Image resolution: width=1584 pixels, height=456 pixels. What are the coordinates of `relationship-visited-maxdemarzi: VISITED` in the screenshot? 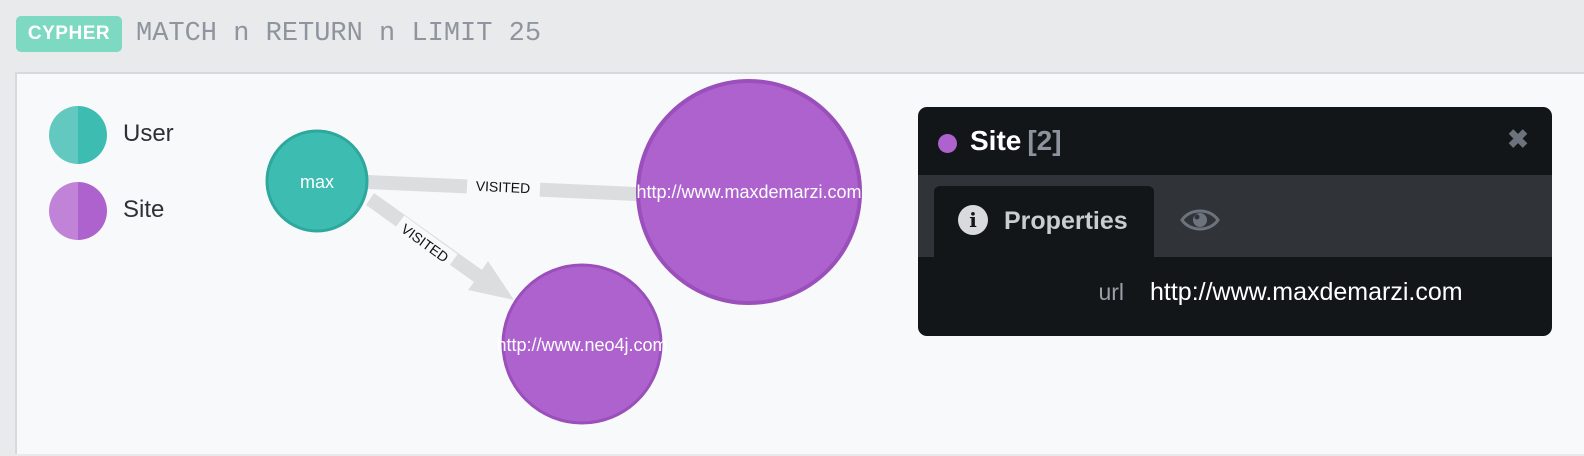 It's located at (502, 187).